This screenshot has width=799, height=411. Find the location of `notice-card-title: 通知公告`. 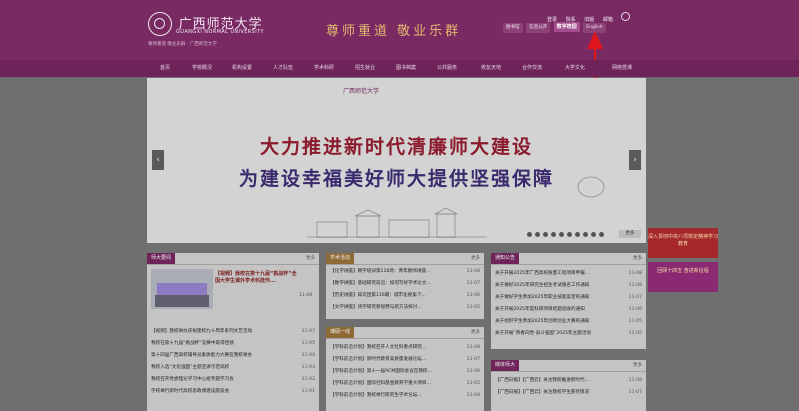

notice-card-title: 通知公告 is located at coordinates (505, 258).